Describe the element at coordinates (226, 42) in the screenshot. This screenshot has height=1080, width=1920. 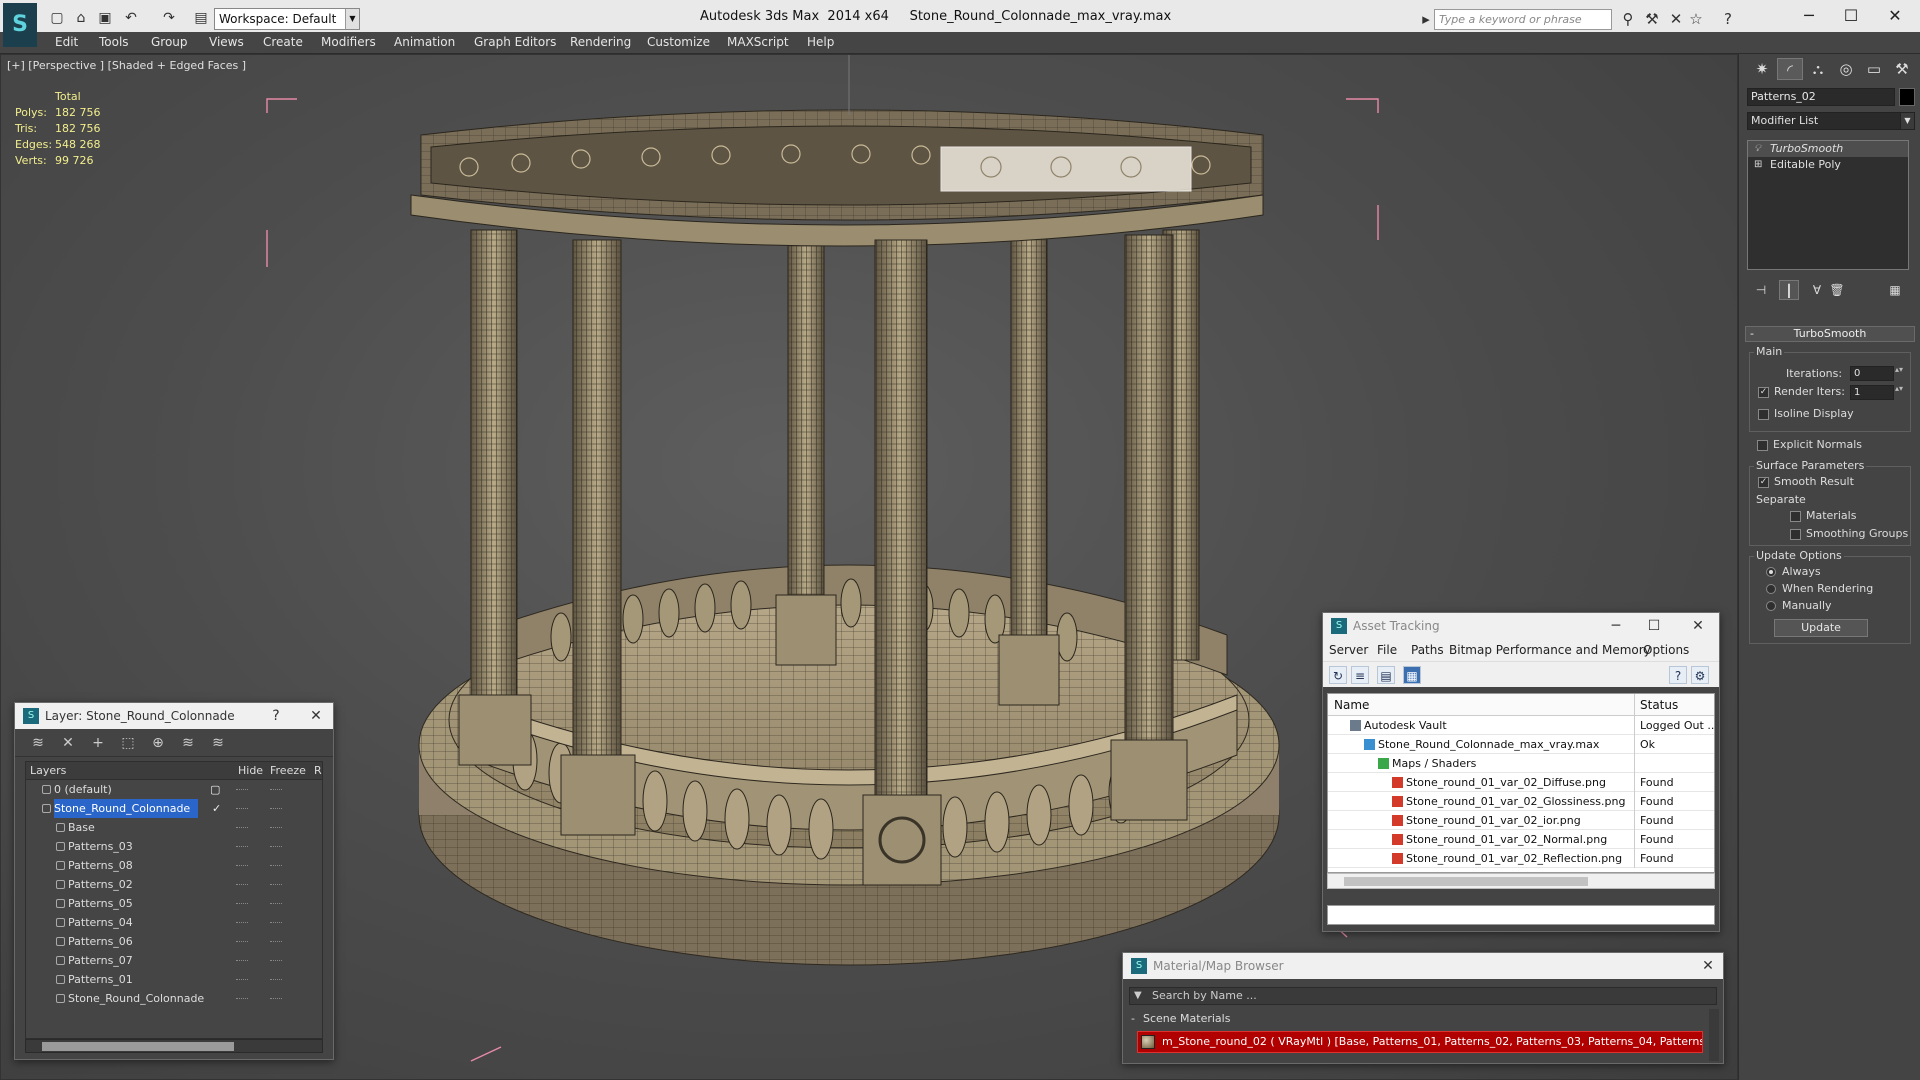
I see `menu-views: Views` at that location.